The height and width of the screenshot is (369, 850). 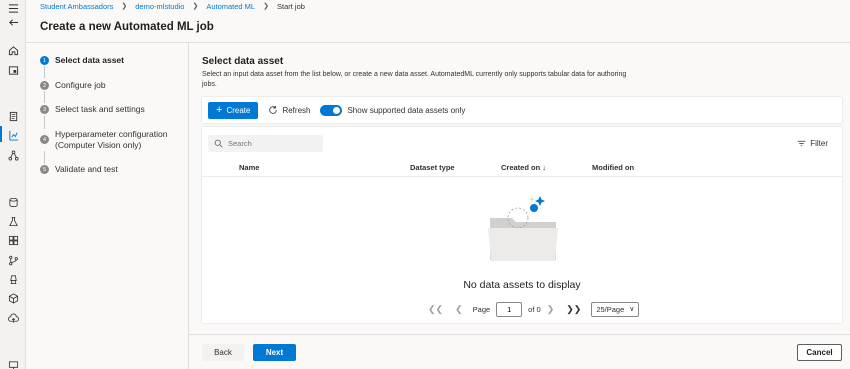 I want to click on step-label: Select task and settings, so click(x=100, y=109).